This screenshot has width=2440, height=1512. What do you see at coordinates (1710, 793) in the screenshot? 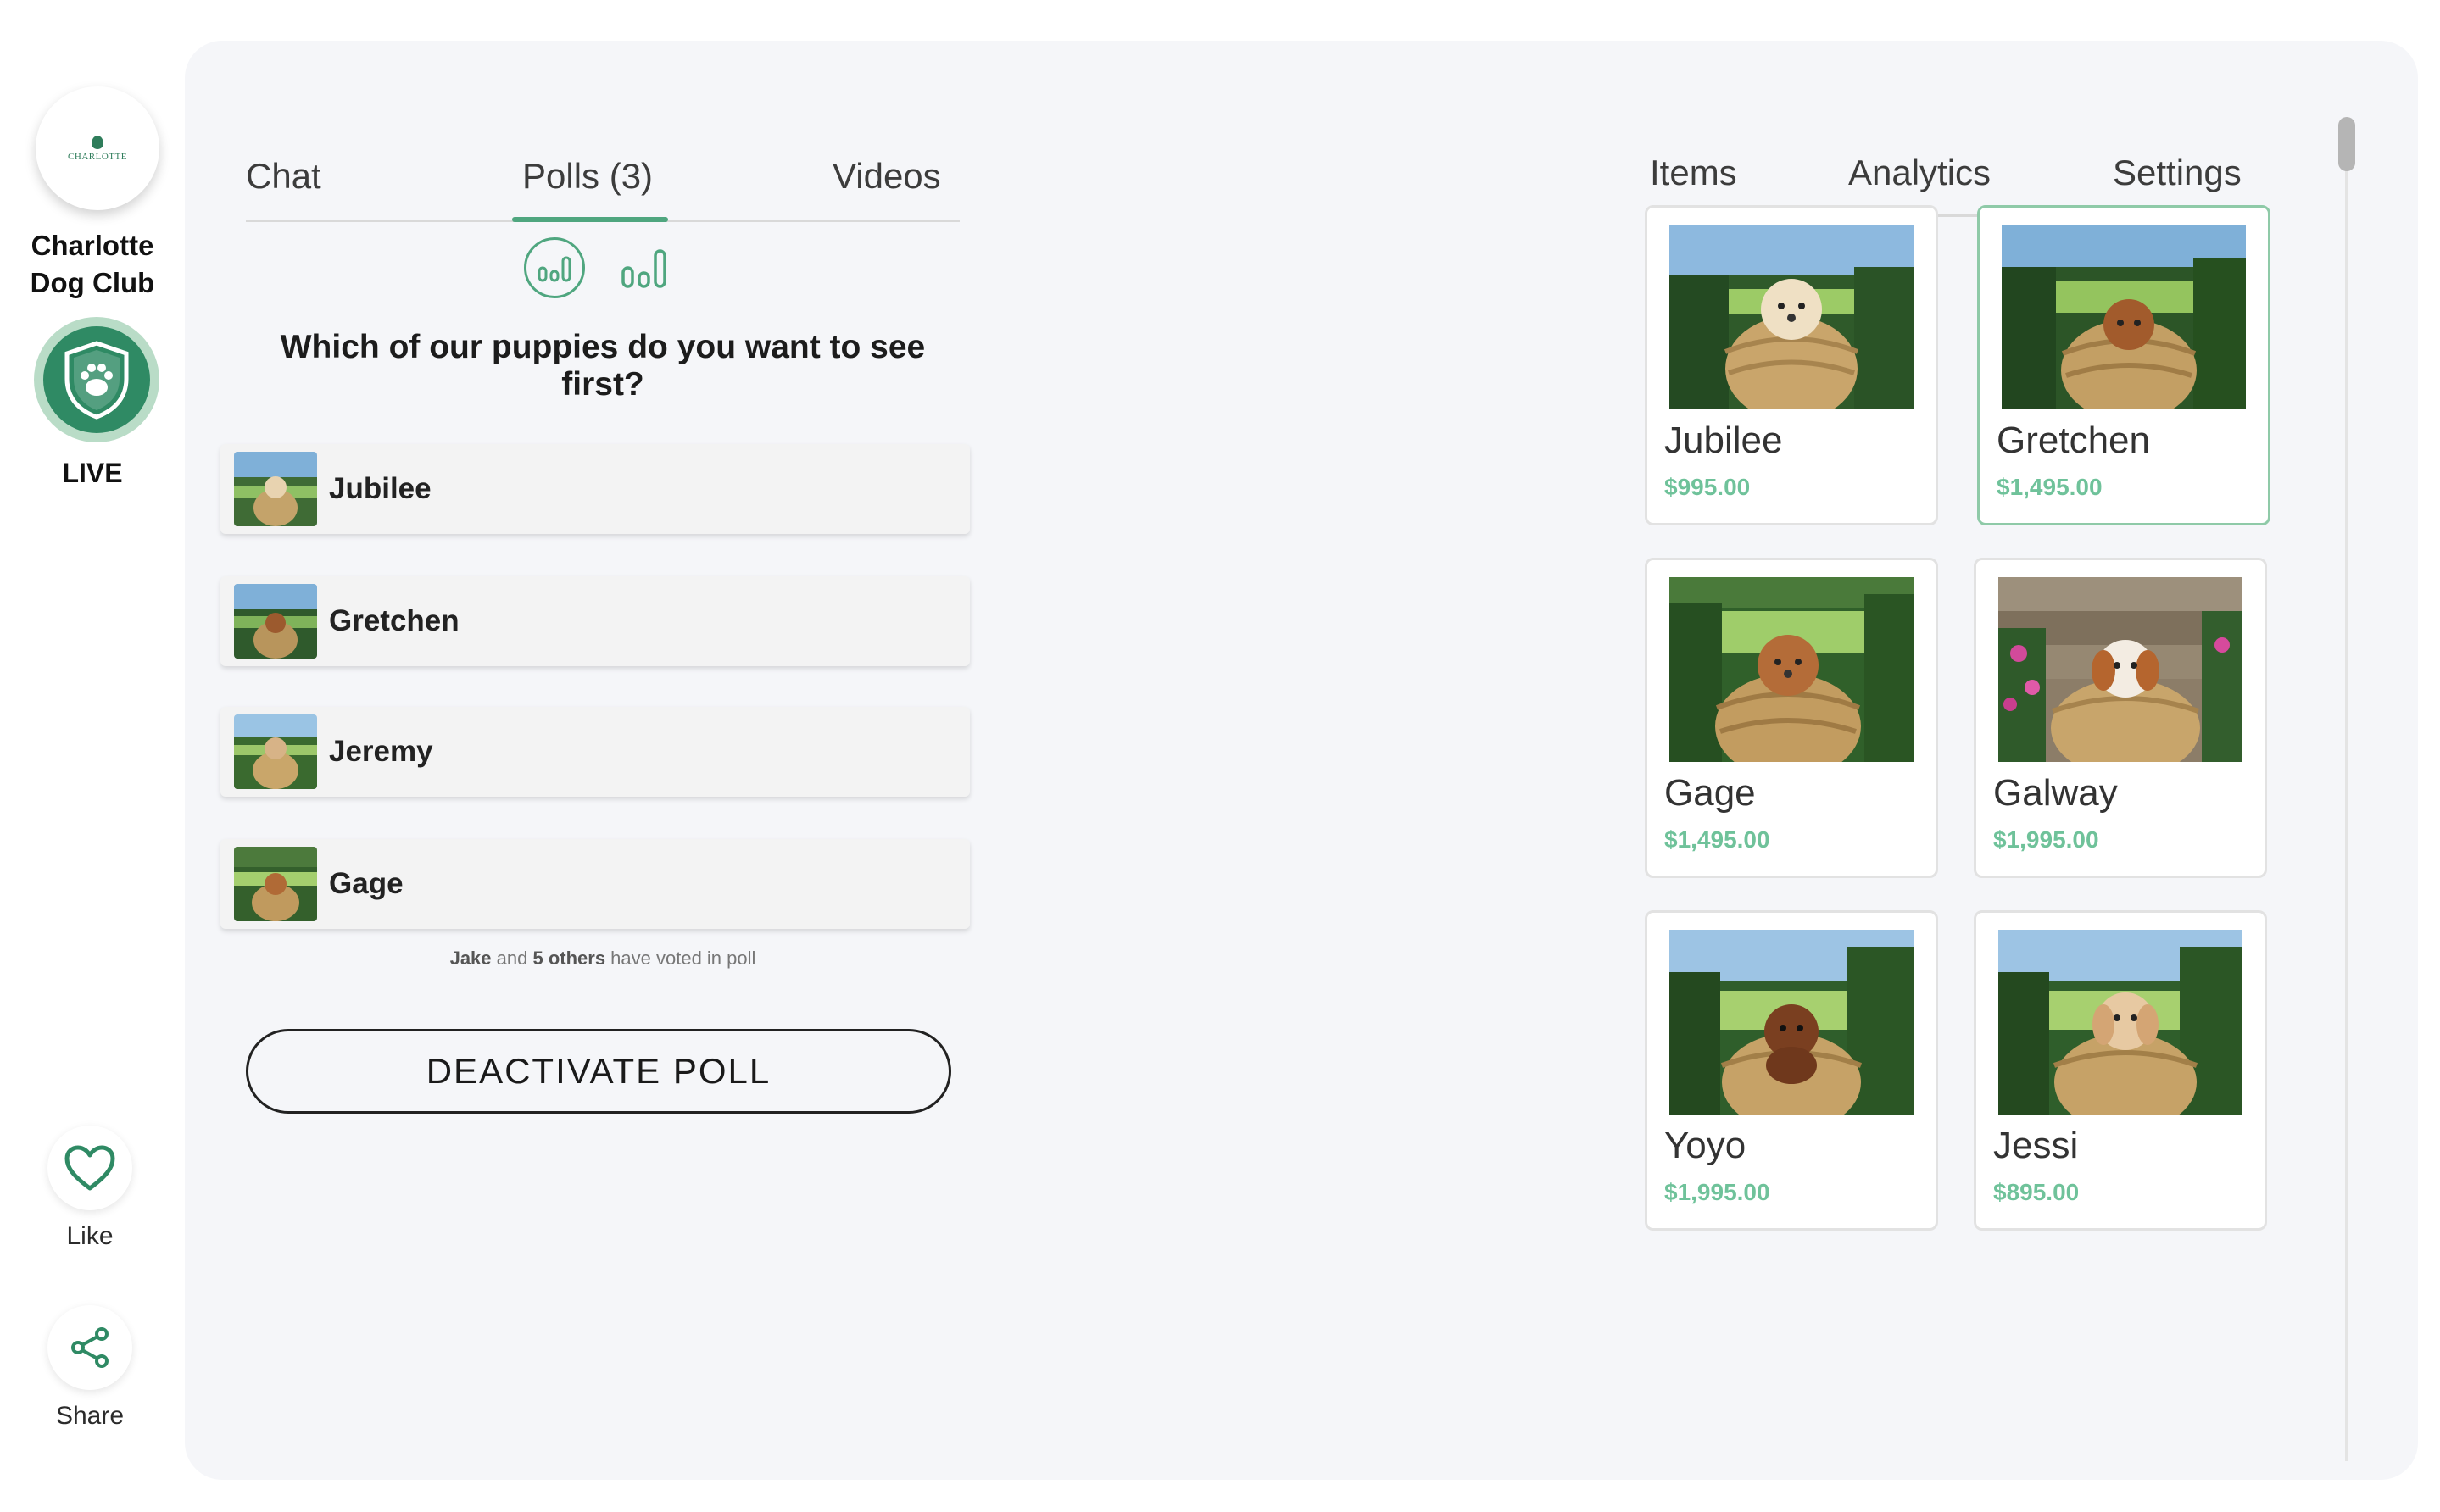
I see `item-name: Gage` at bounding box center [1710, 793].